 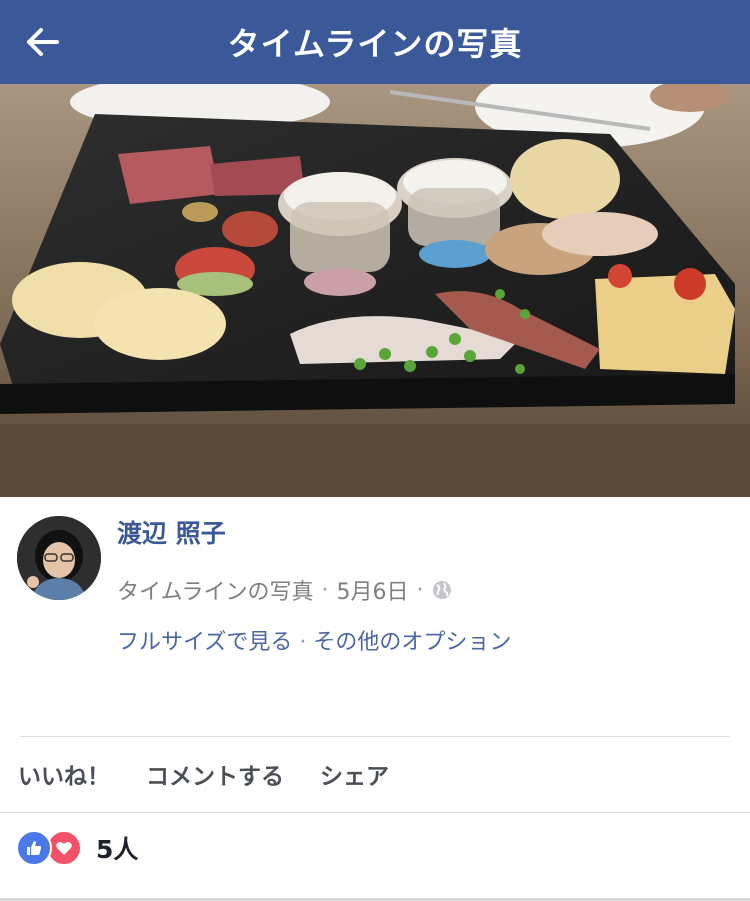 I want to click on reaction-count: 5人, so click(x=117, y=849).